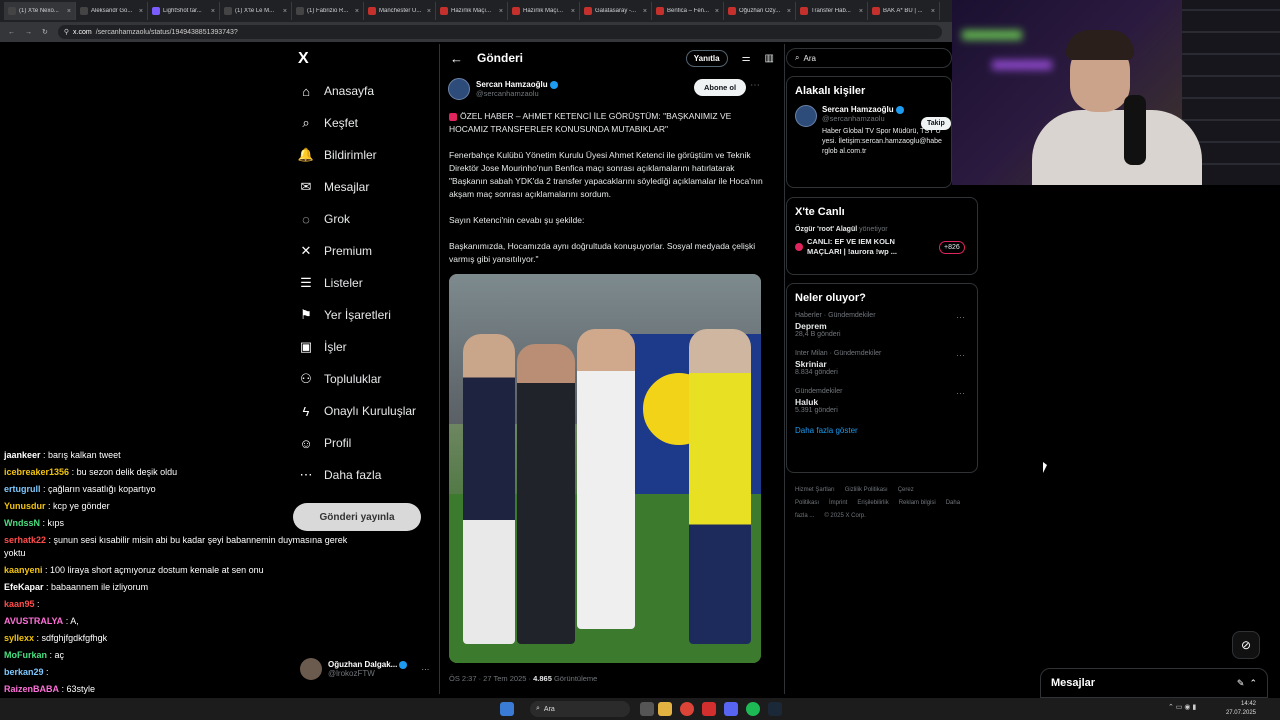 This screenshot has height=720, width=1280. I want to click on filter-icon: ⚌, so click(746, 58).